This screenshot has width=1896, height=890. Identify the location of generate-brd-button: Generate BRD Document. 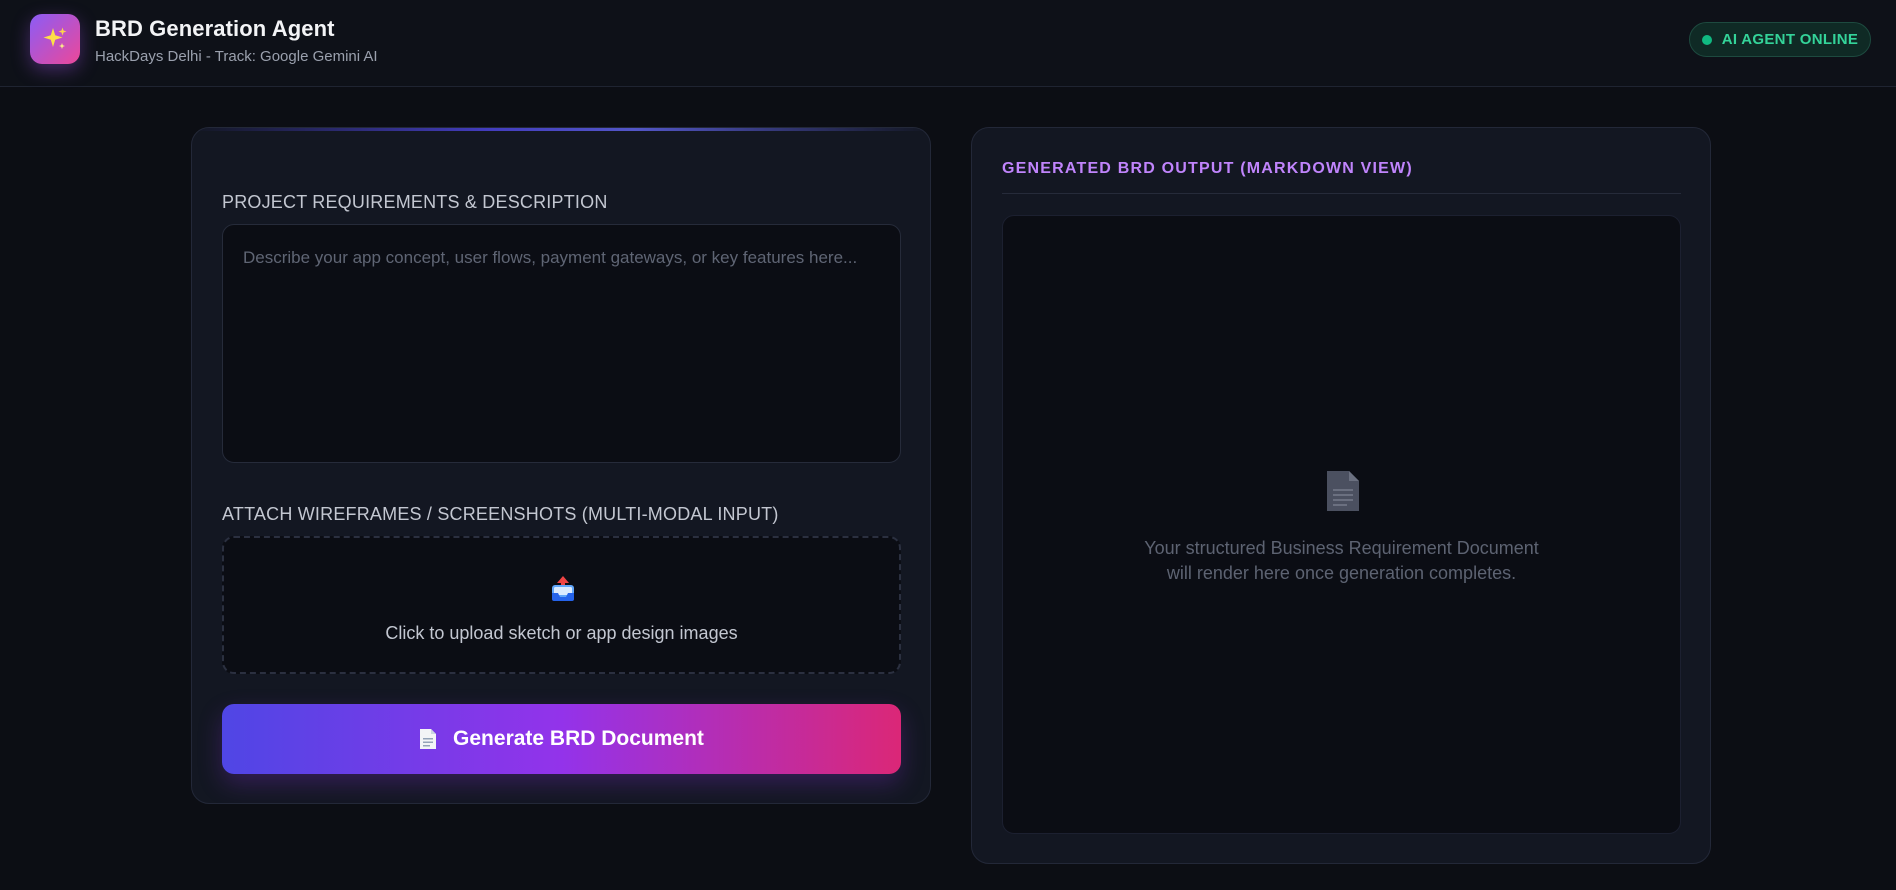
(561, 739).